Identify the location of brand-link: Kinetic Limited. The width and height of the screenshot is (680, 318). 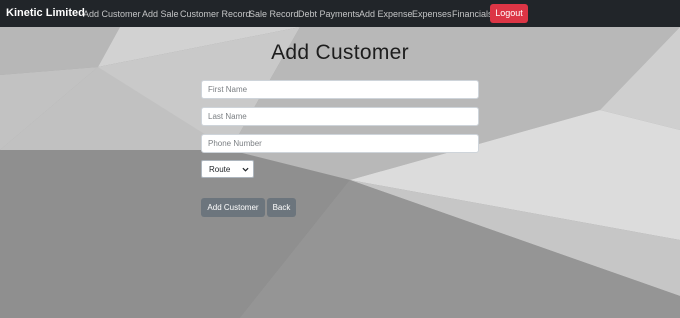
(45, 13).